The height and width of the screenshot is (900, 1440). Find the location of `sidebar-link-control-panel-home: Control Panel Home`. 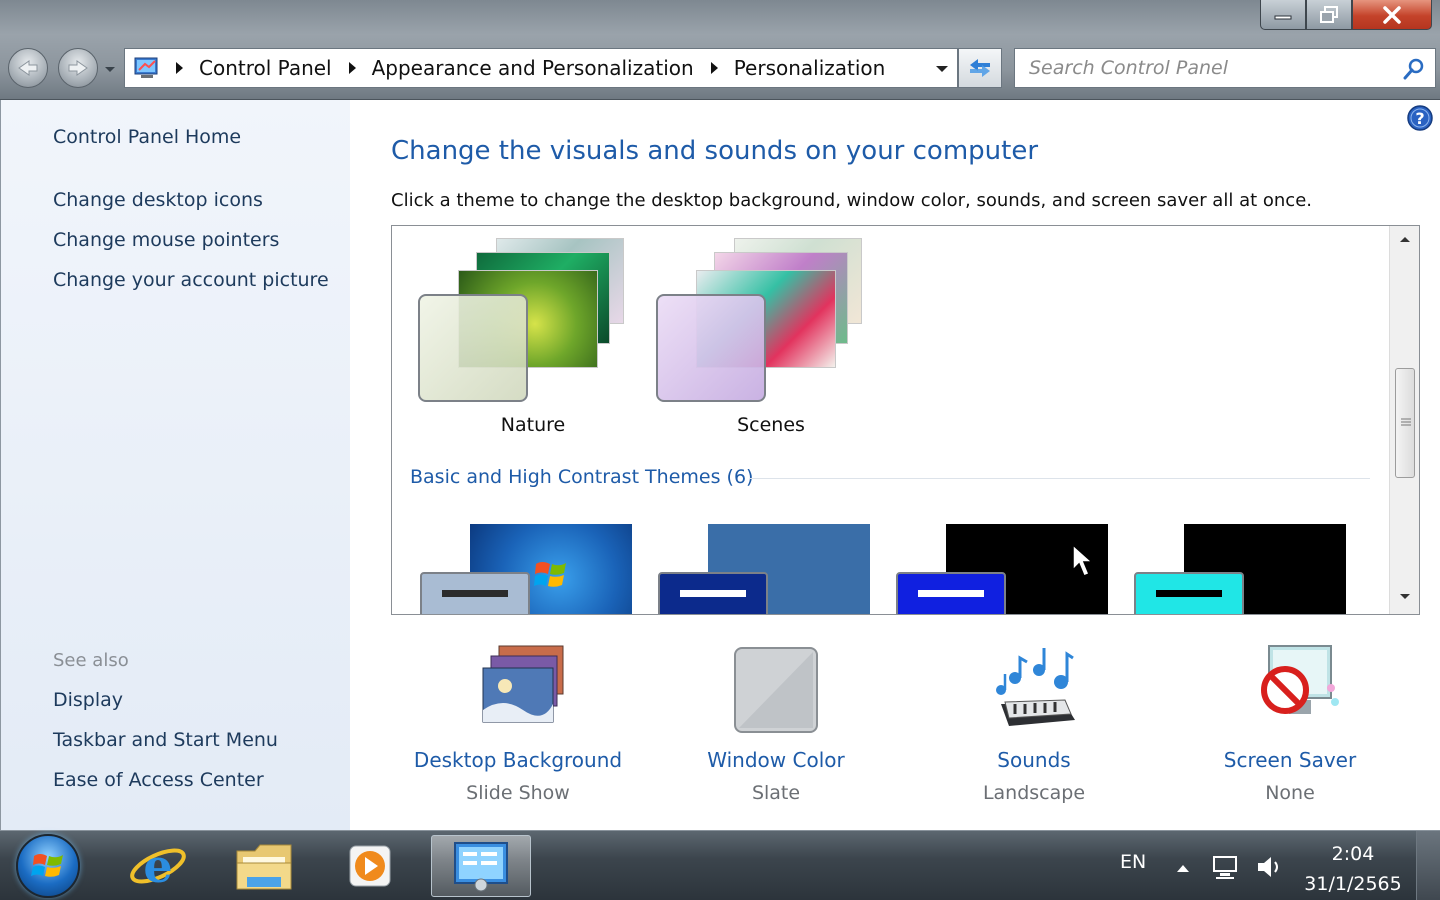

sidebar-link-control-panel-home: Control Panel Home is located at coordinates (147, 137).